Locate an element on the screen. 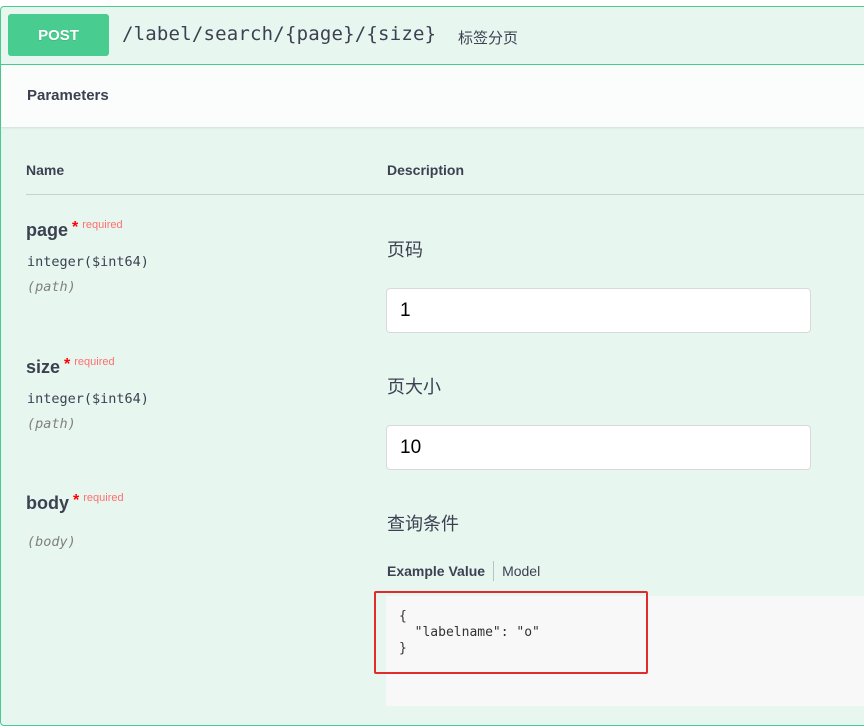 Image resolution: width=864 pixels, height=726 pixels. description-column-header: Description is located at coordinates (426, 170).